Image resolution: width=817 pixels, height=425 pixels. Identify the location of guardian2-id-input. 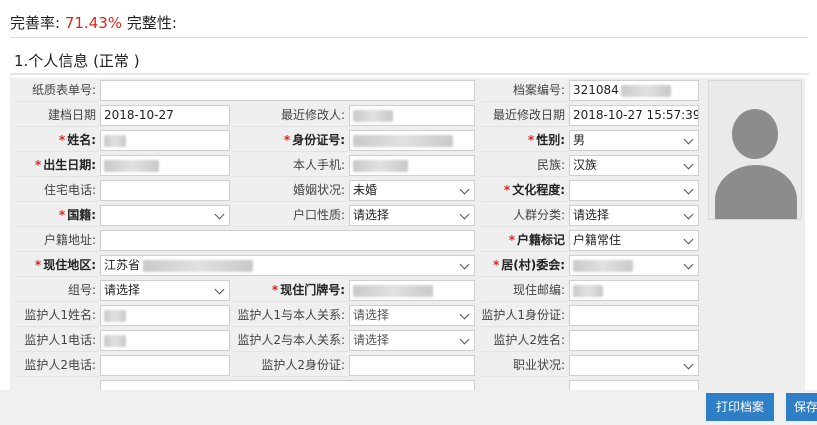
(412, 365).